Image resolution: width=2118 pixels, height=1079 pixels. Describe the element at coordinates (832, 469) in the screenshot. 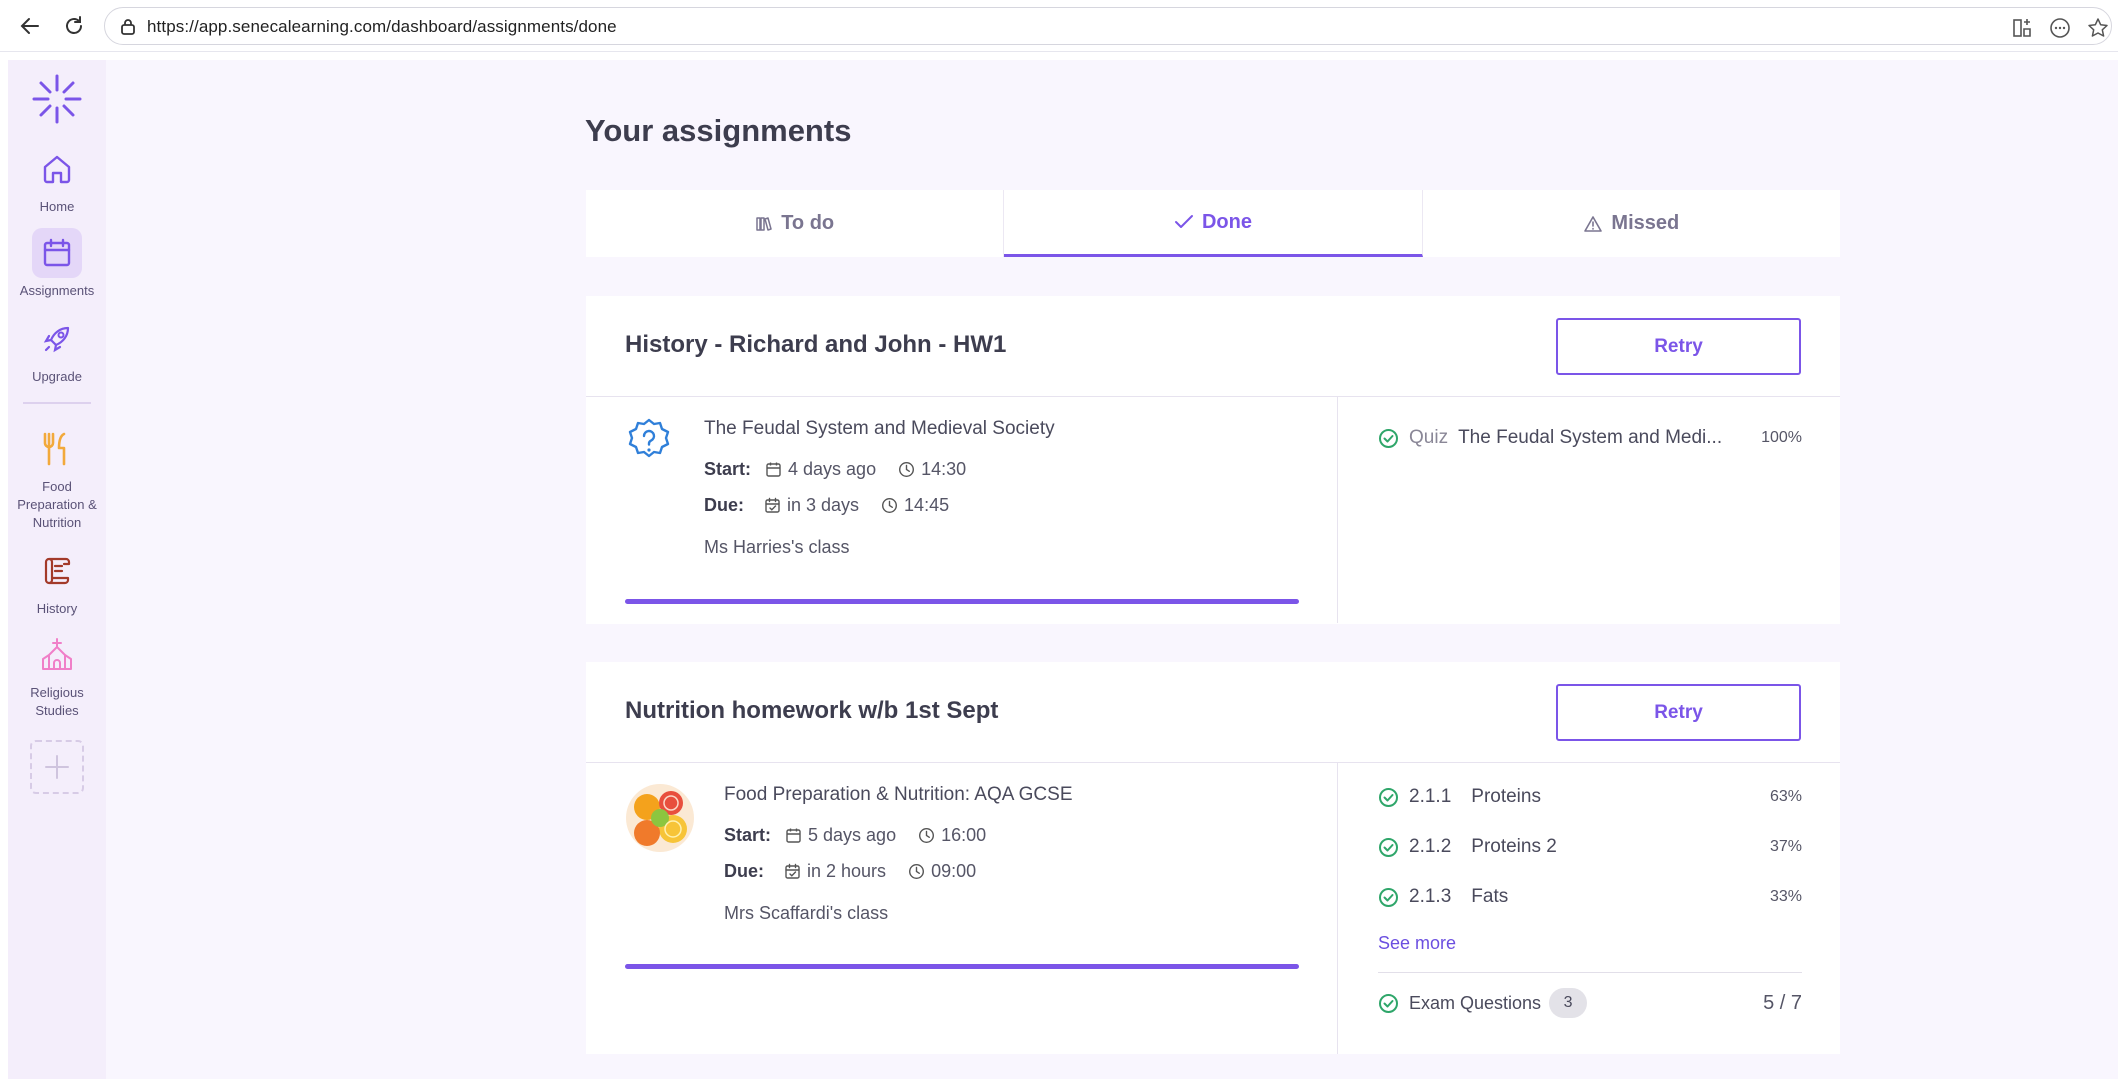

I see `start-date: 4 days ago` at that location.